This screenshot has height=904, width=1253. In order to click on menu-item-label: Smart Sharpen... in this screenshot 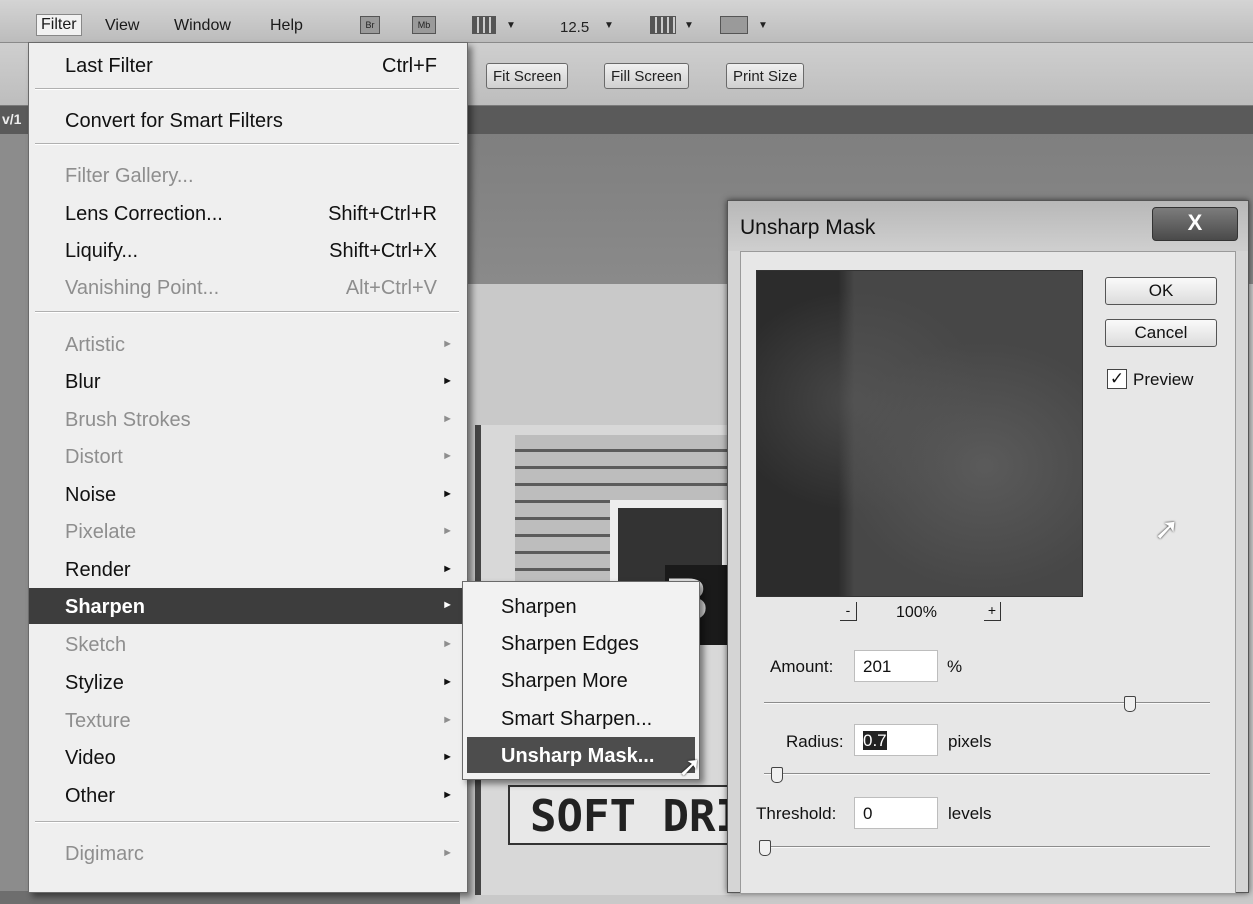, I will do `click(577, 719)`.